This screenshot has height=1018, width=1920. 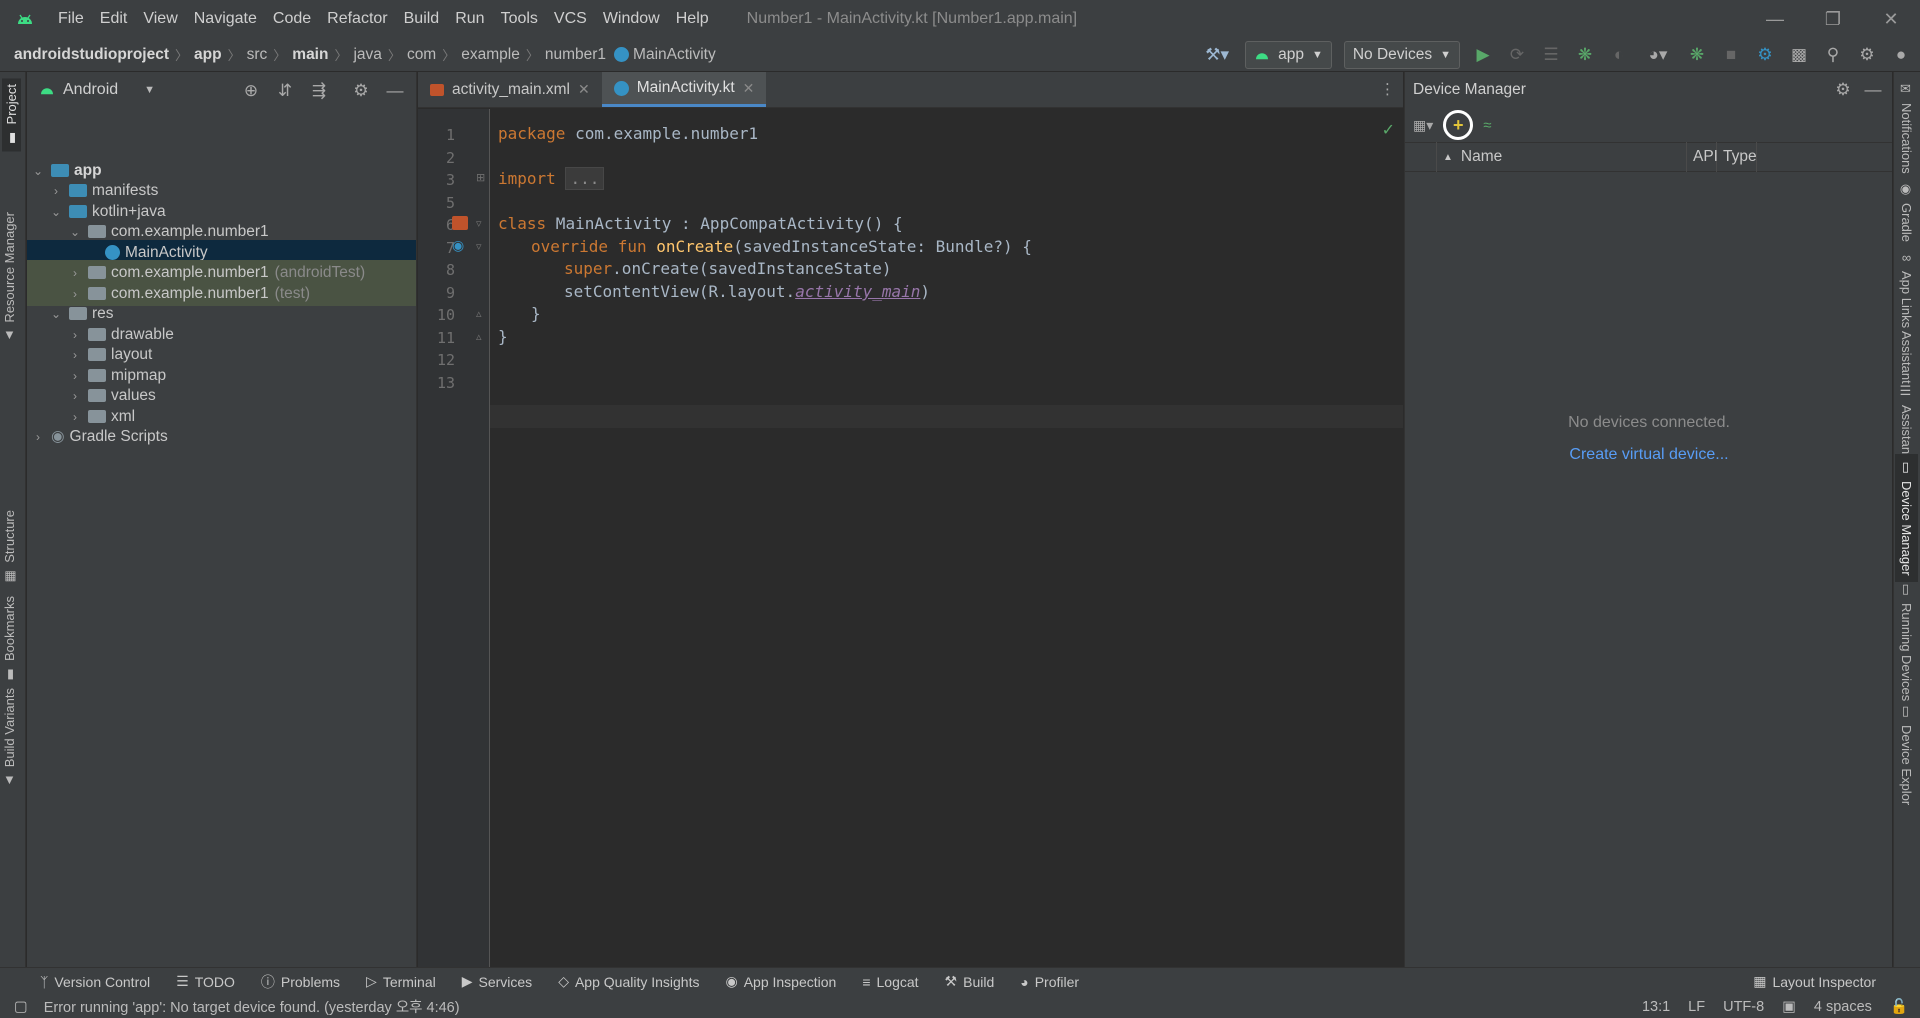 What do you see at coordinates (1697, 55) in the screenshot?
I see `sync-bug-icon: ❋` at bounding box center [1697, 55].